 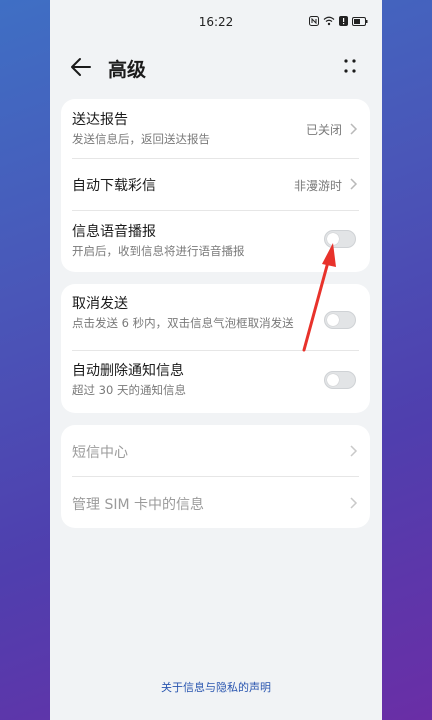 I want to click on auto-download-mms-value: 非漫游时, so click(x=317, y=186).